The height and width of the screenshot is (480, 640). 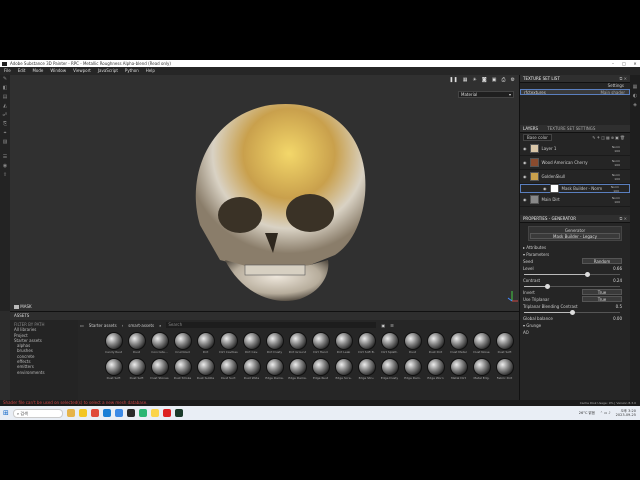 I want to click on asset-thumbnail: Dust Stones, so click(x=159, y=369).